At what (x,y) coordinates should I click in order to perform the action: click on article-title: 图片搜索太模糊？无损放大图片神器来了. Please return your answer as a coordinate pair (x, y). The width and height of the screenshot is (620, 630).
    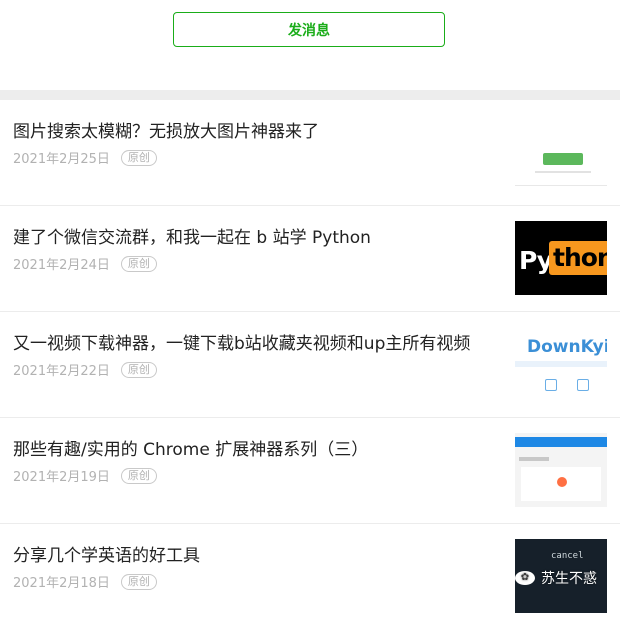
    Looking at the image, I should click on (253, 129).